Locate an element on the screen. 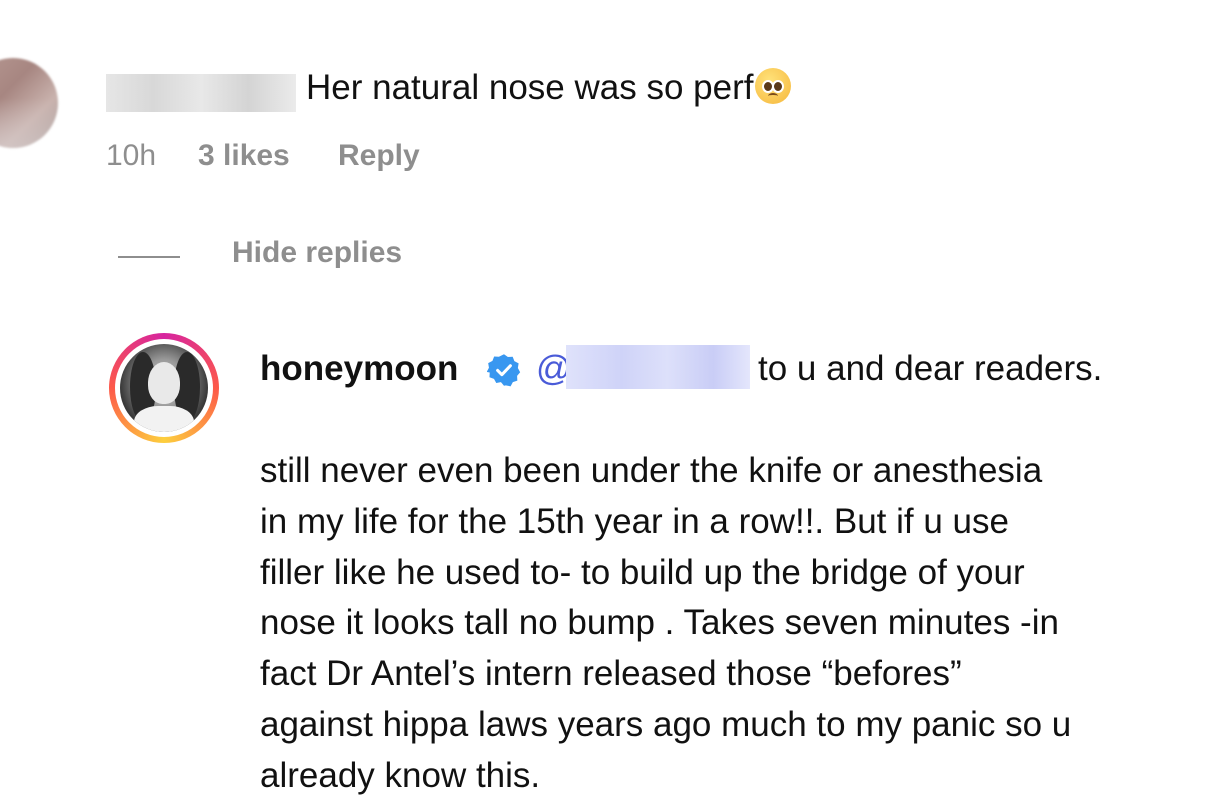 The image size is (1220, 811). reply-button: Reply is located at coordinates (379, 156).